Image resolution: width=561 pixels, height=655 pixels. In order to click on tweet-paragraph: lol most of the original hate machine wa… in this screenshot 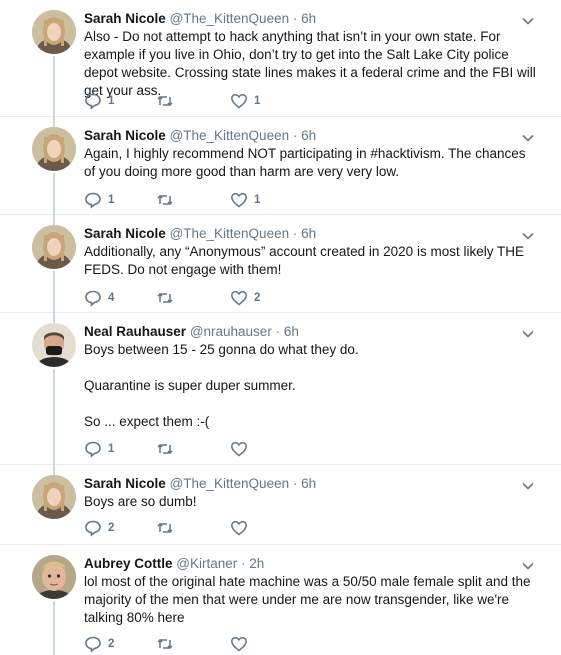, I will do `click(307, 599)`.